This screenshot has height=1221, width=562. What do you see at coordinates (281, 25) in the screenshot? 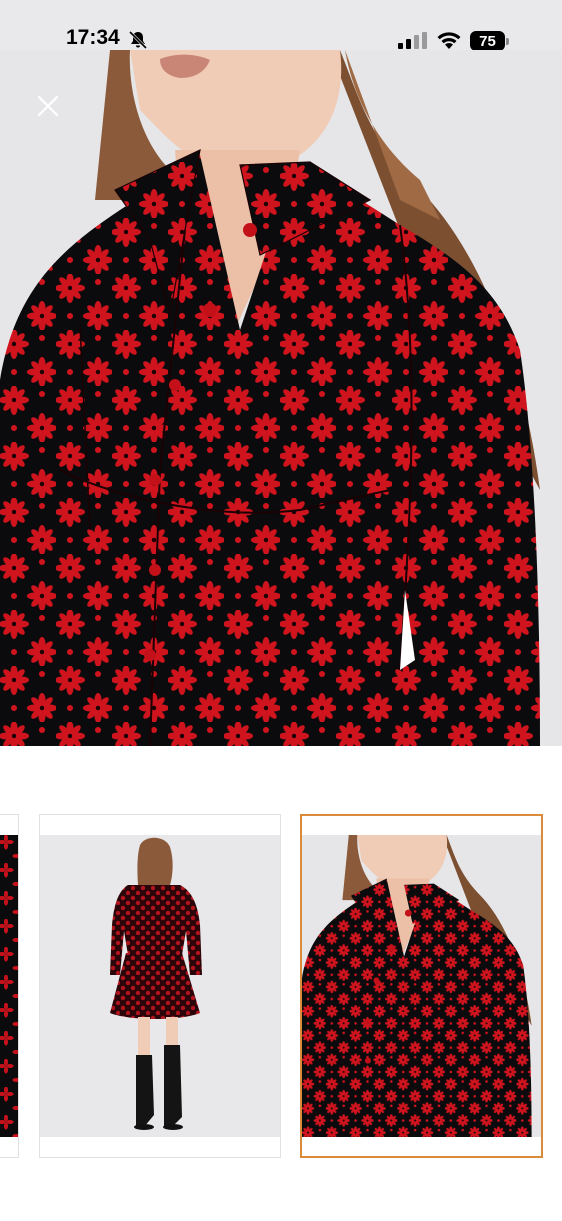
I see `status-bar: 17:34 75` at bounding box center [281, 25].